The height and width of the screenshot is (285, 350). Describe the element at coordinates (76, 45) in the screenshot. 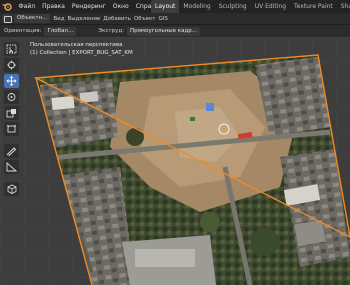

I see `view-name: Пользовательская перспектива` at that location.